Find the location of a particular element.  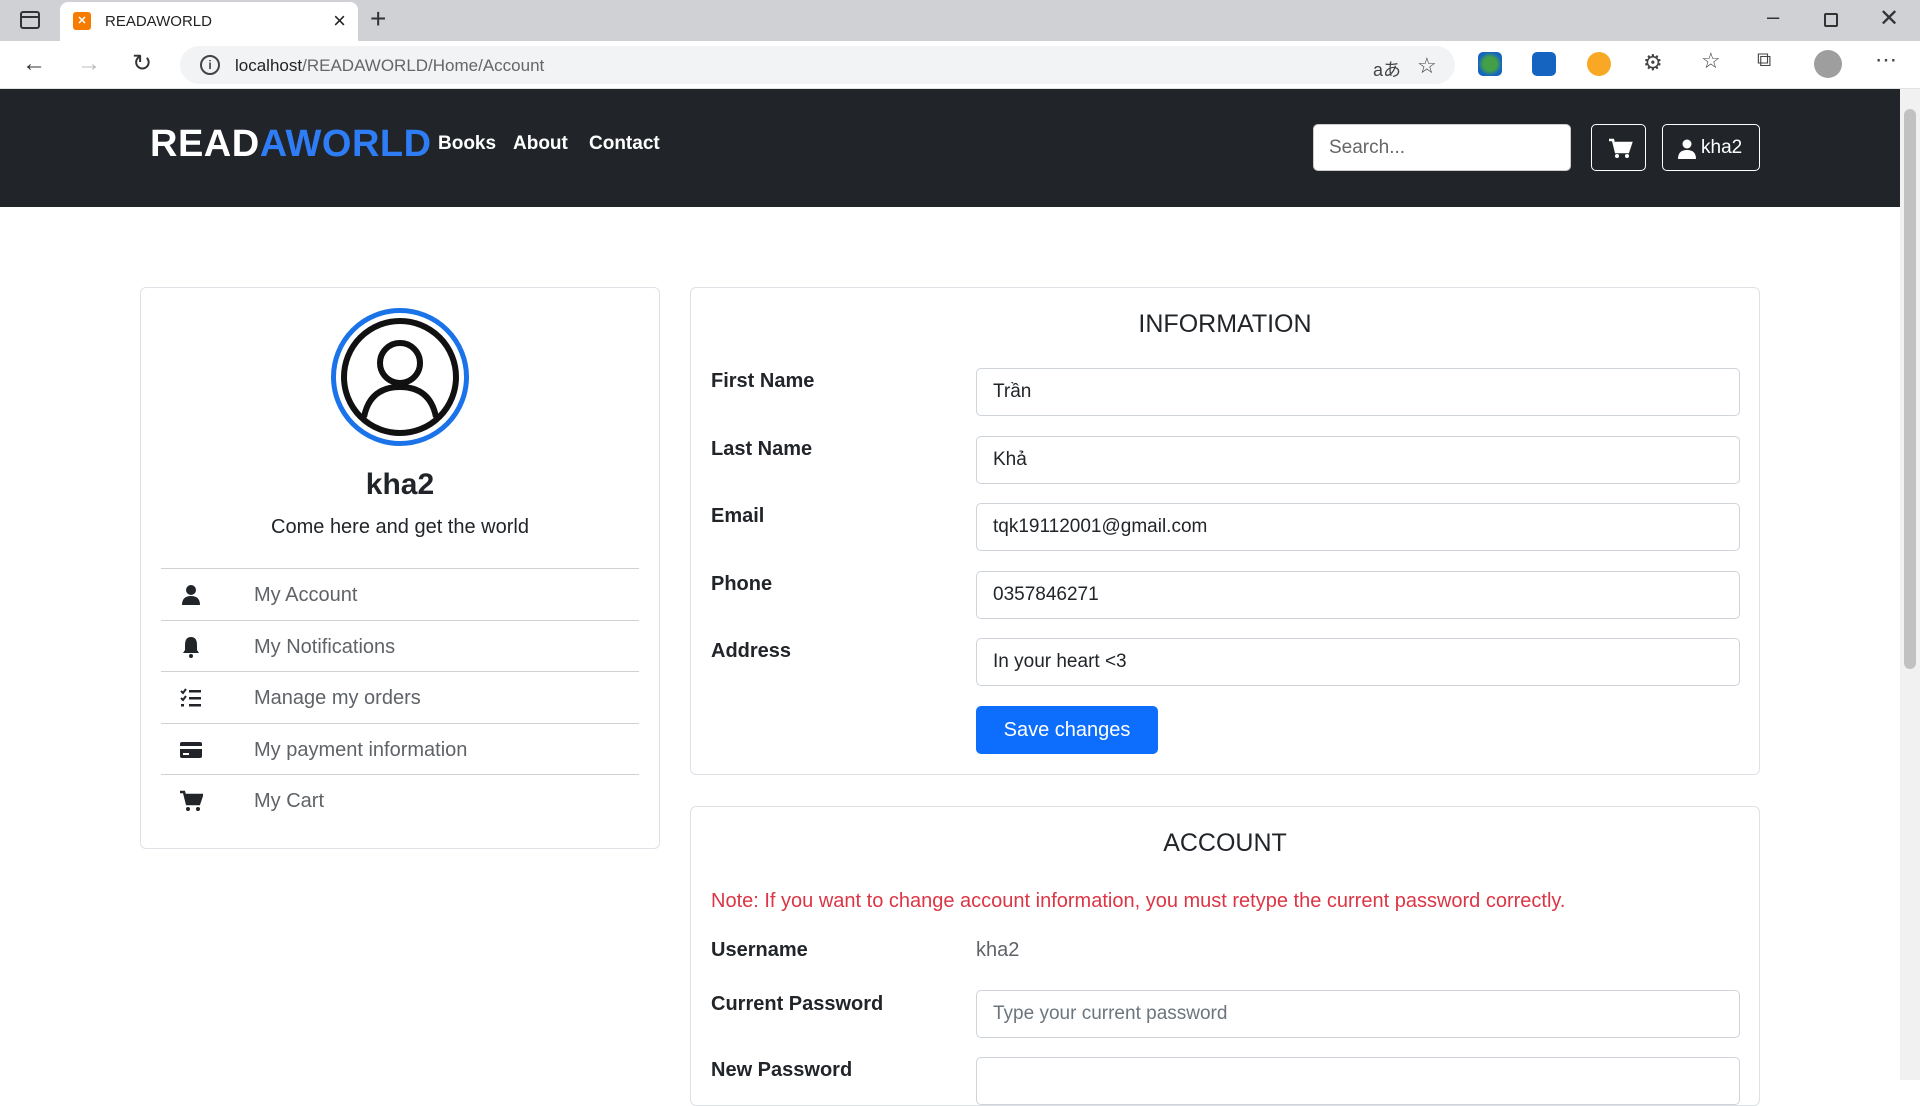

menu-item-my-account: My Account is located at coordinates (400, 595).